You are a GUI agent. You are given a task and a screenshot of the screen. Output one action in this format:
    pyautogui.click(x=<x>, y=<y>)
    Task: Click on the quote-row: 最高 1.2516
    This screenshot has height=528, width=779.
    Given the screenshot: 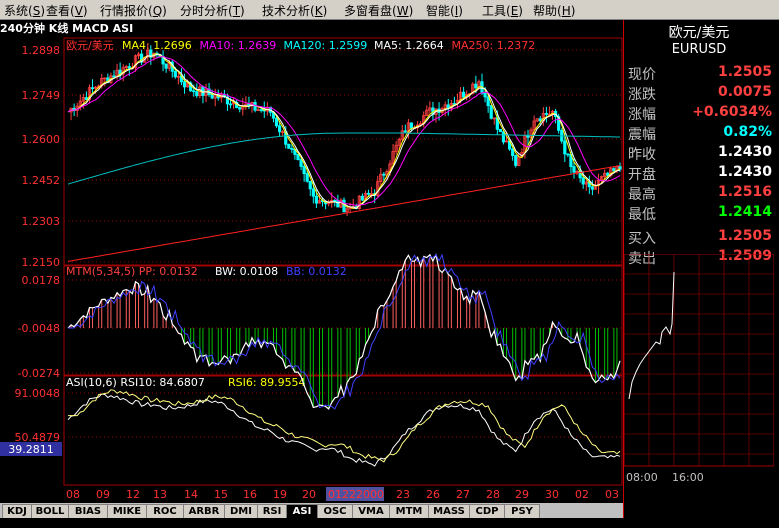 What is the action you would take?
    pyautogui.click(x=699, y=194)
    